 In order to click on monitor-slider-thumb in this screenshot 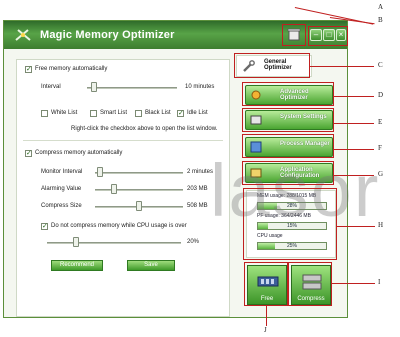, I will do `click(99, 172)`.